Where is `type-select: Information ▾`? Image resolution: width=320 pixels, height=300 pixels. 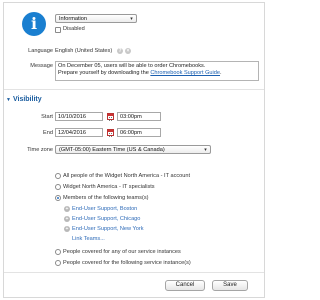 type-select: Information ▾ is located at coordinates (96, 18).